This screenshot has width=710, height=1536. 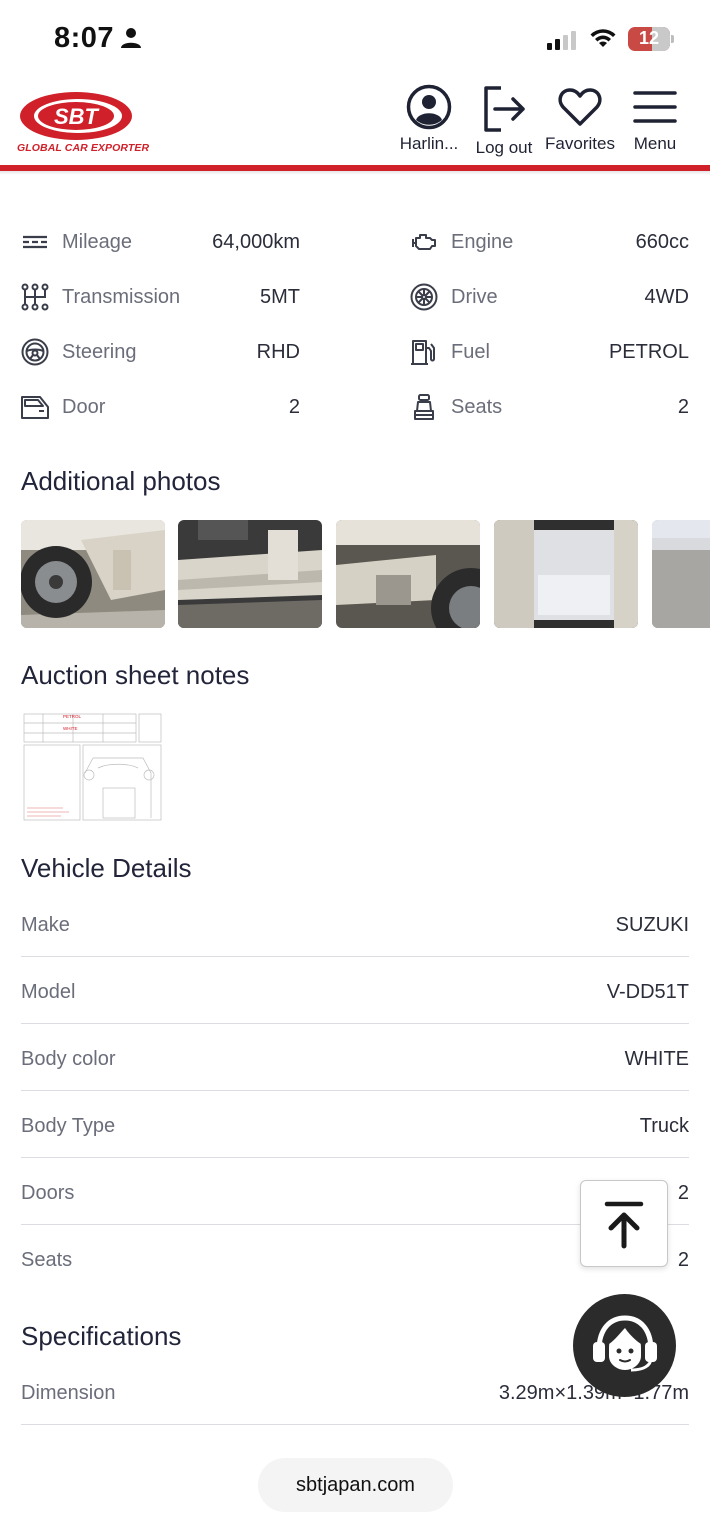 I want to click on engine-icon, so click(x=424, y=242).